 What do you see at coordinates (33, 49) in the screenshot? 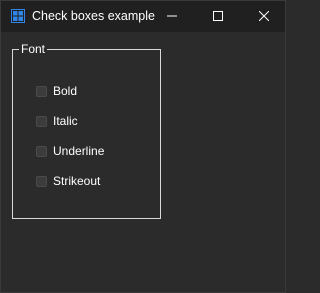
I see `groupbox-title: Font` at bounding box center [33, 49].